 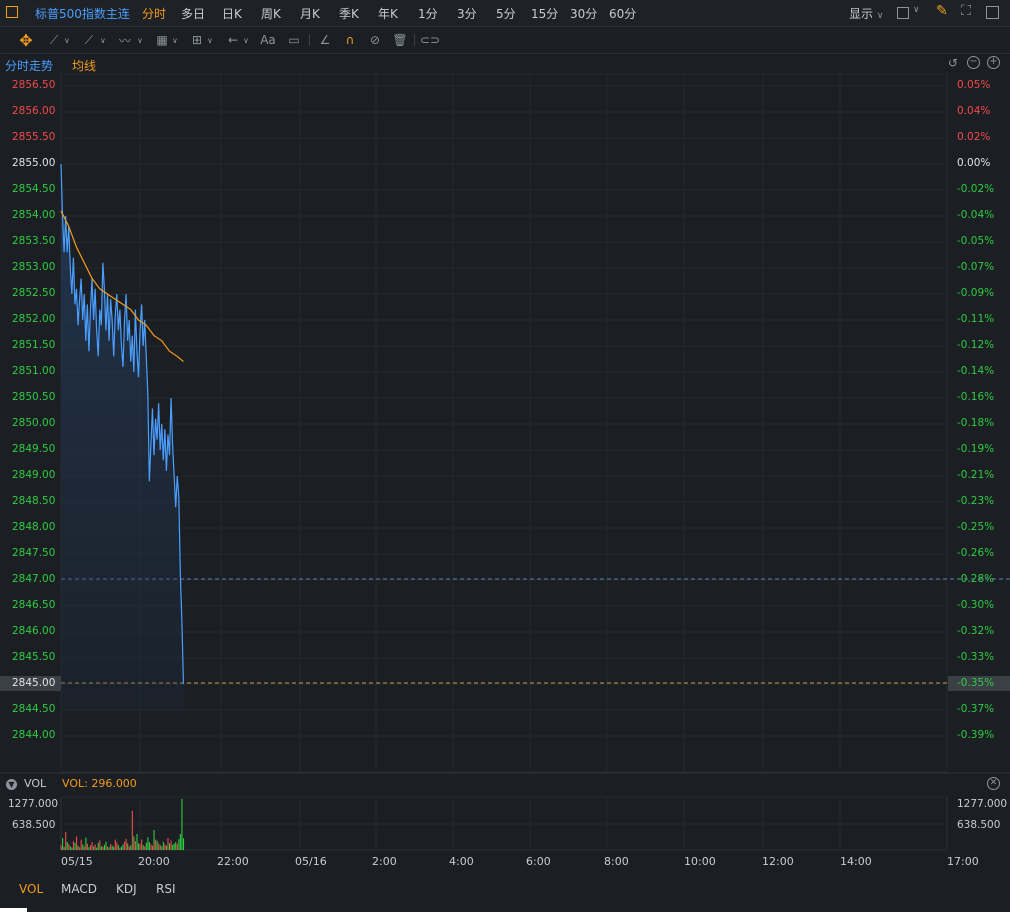 I want to click on period-tab-15min: 15分, so click(x=544, y=13).